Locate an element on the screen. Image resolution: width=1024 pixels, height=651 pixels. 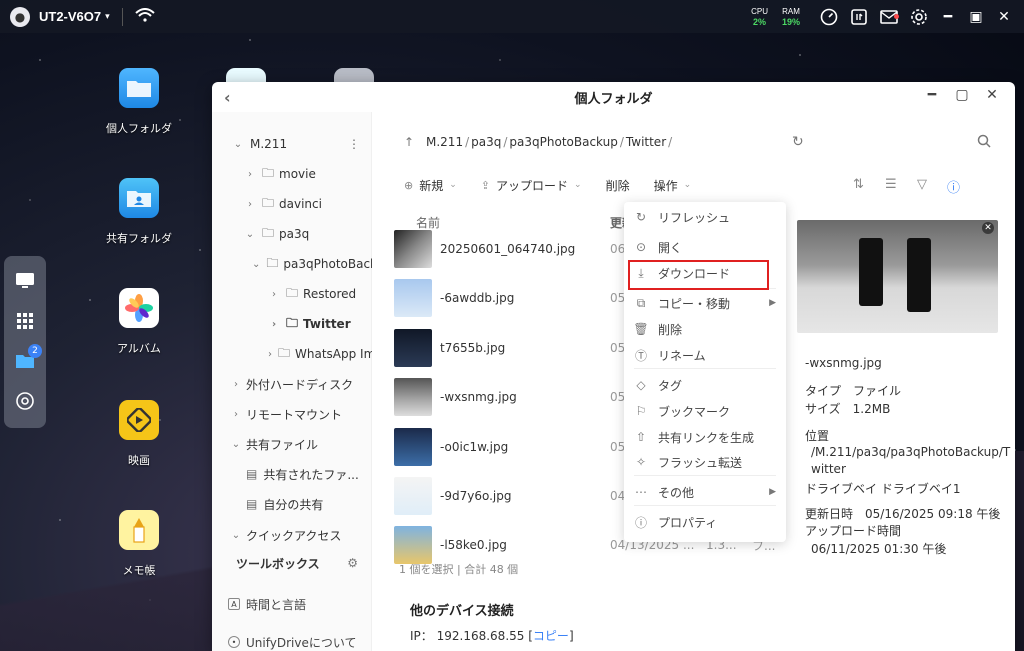
search-icon is located at coordinates (984, 142).